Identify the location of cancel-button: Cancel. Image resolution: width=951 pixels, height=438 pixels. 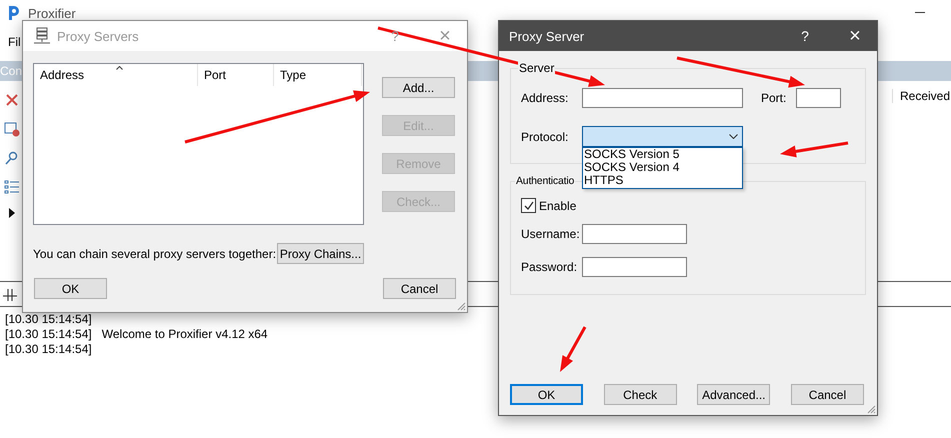
(419, 288).